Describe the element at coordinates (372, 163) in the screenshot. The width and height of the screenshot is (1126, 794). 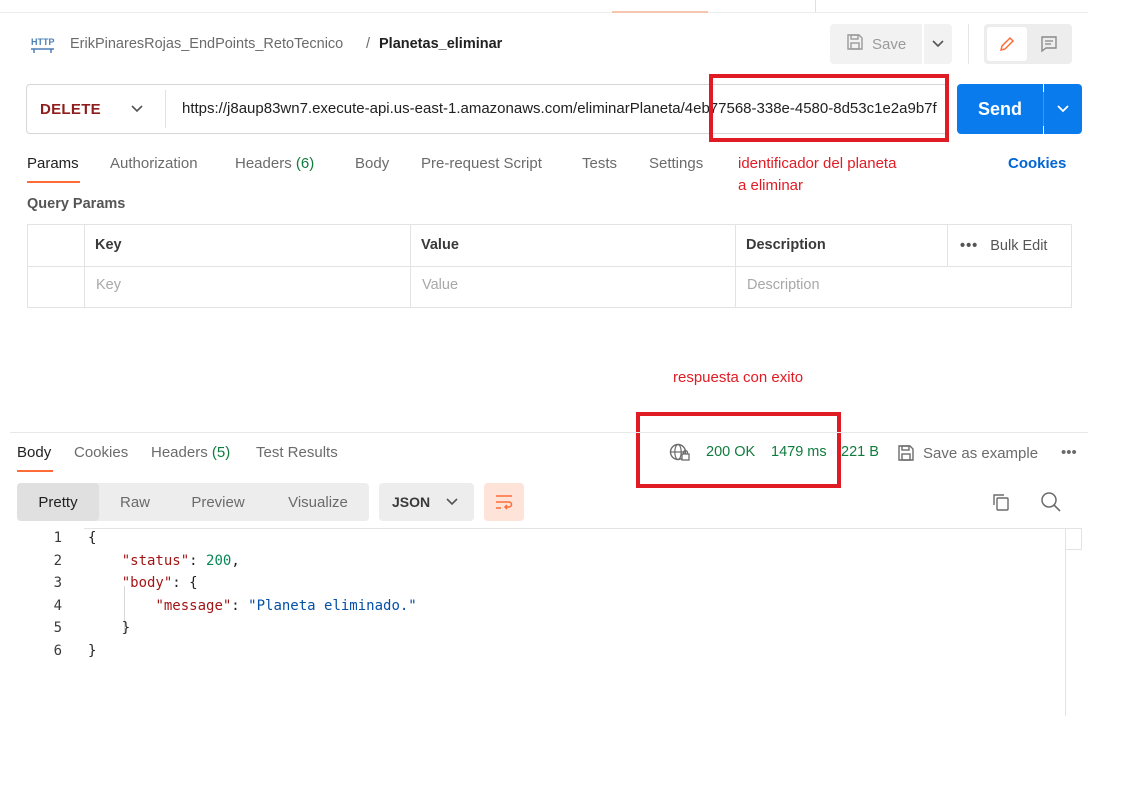
I see `tab-body: Body` at that location.